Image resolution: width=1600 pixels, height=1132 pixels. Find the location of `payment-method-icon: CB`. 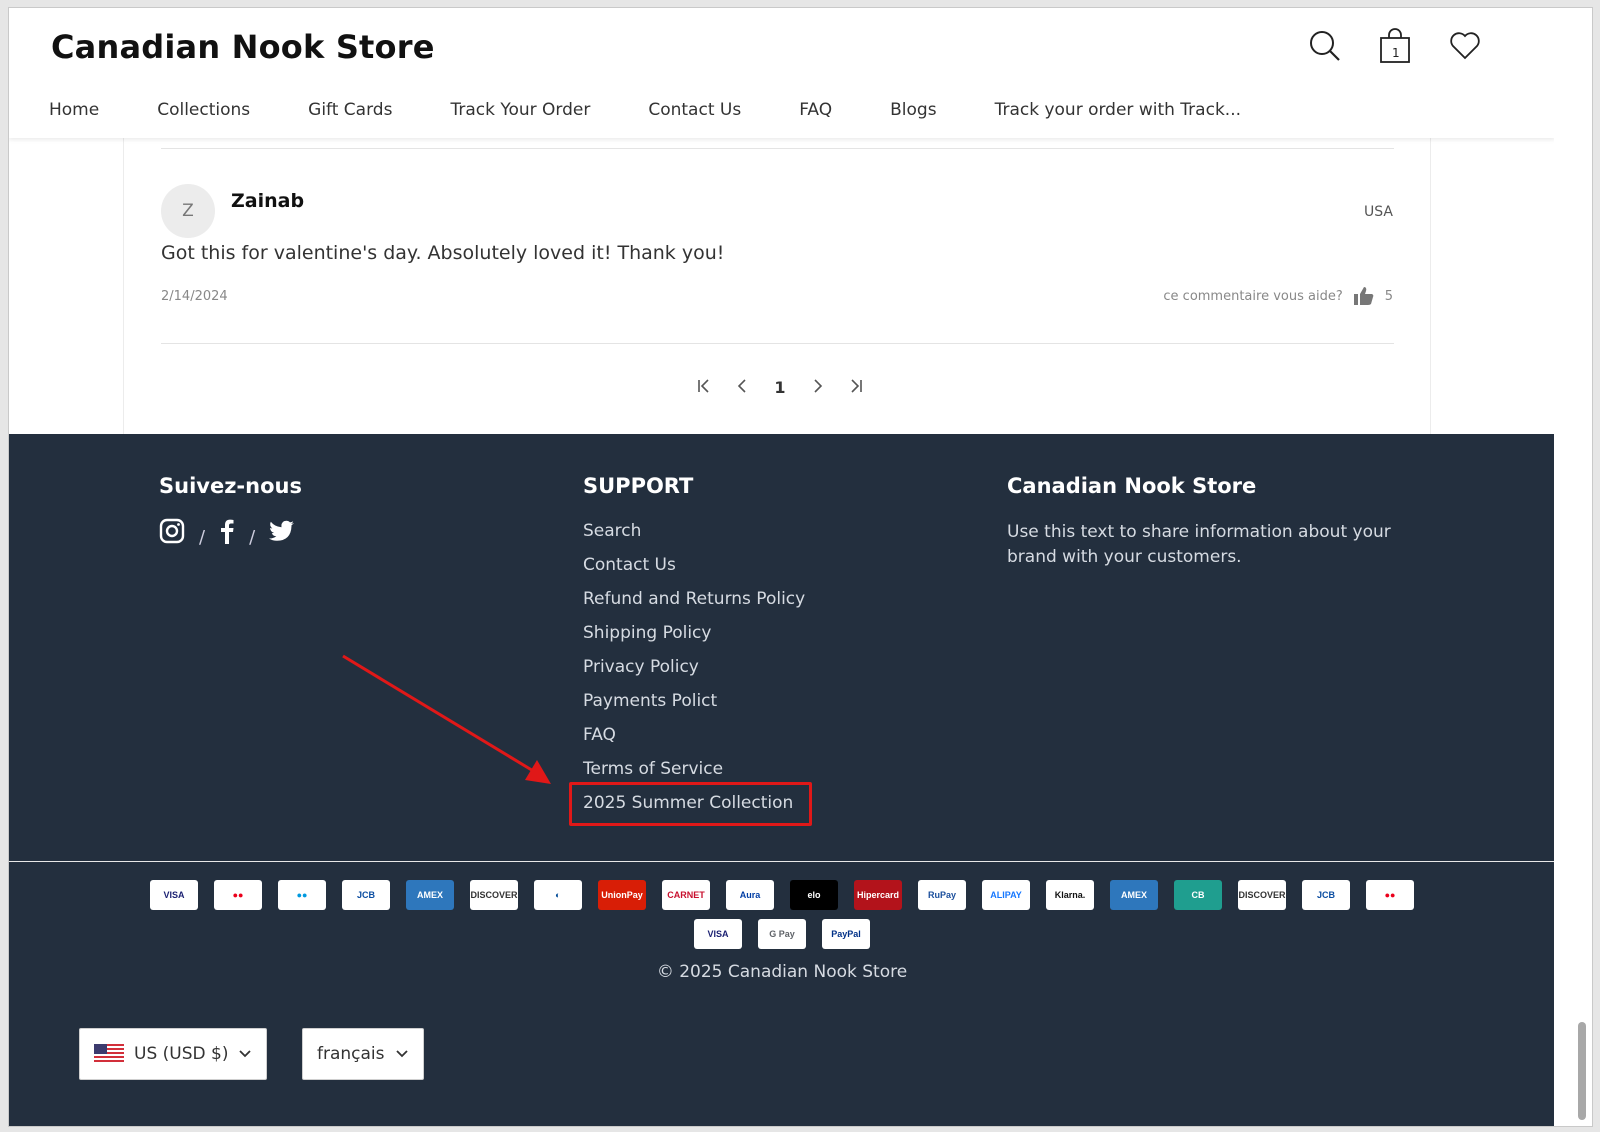

payment-method-icon: CB is located at coordinates (1198, 895).